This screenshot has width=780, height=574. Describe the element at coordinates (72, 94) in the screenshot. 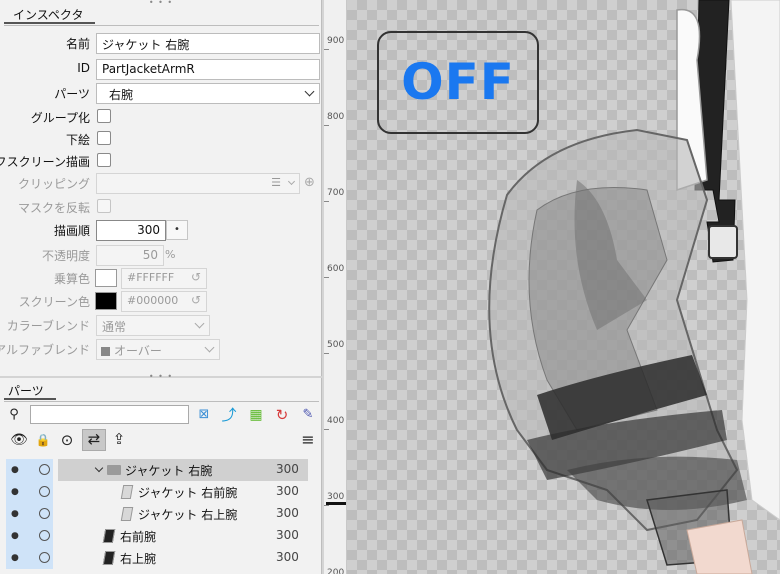

I see `parts-label: パーツ` at that location.